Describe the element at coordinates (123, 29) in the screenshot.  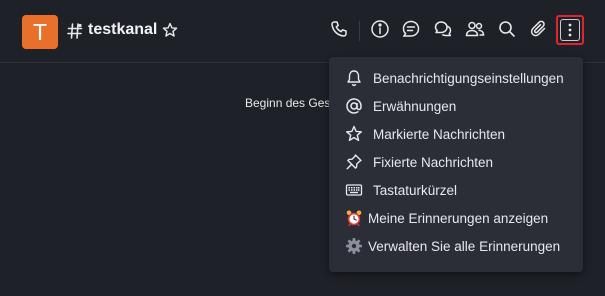
I see `channel-name: testkanal` at that location.